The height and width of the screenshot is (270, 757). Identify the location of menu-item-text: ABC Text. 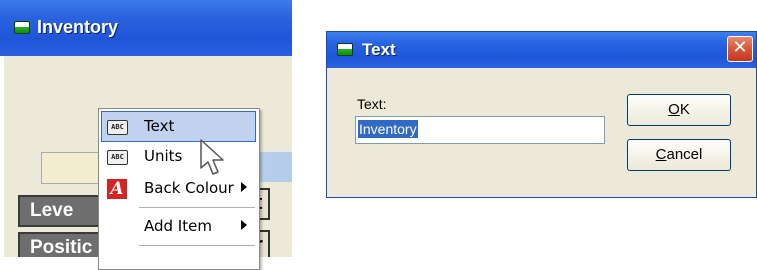
(178, 127).